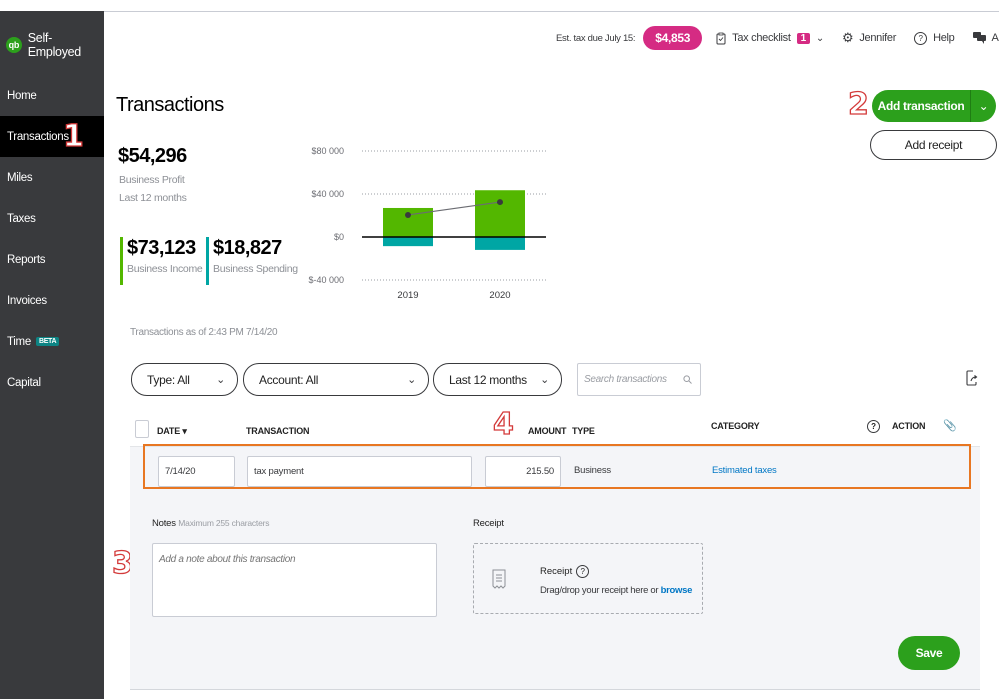 Image resolution: width=999 pixels, height=699 pixels. Describe the element at coordinates (20, 177) in the screenshot. I see `sidebar-item-label: Miles` at that location.